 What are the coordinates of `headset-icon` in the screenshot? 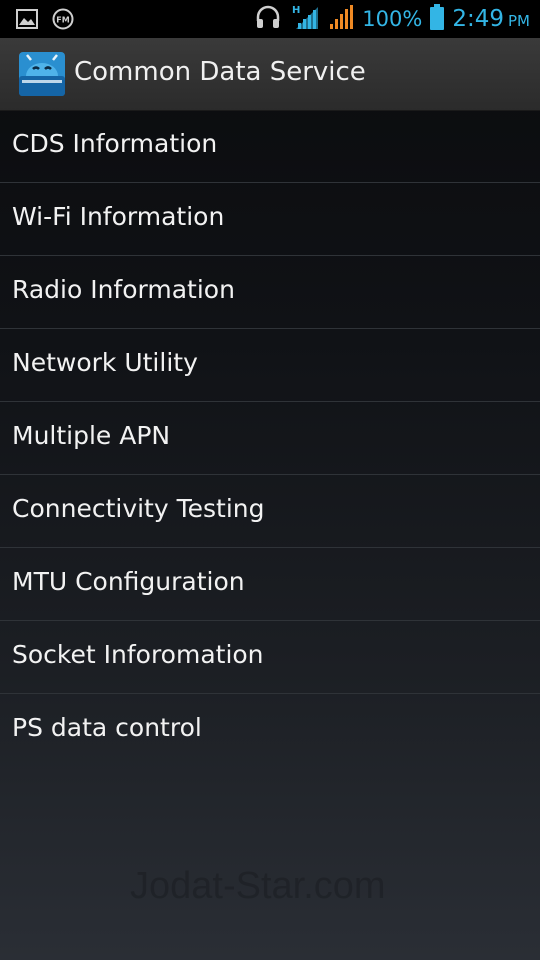 It's located at (268, 19).